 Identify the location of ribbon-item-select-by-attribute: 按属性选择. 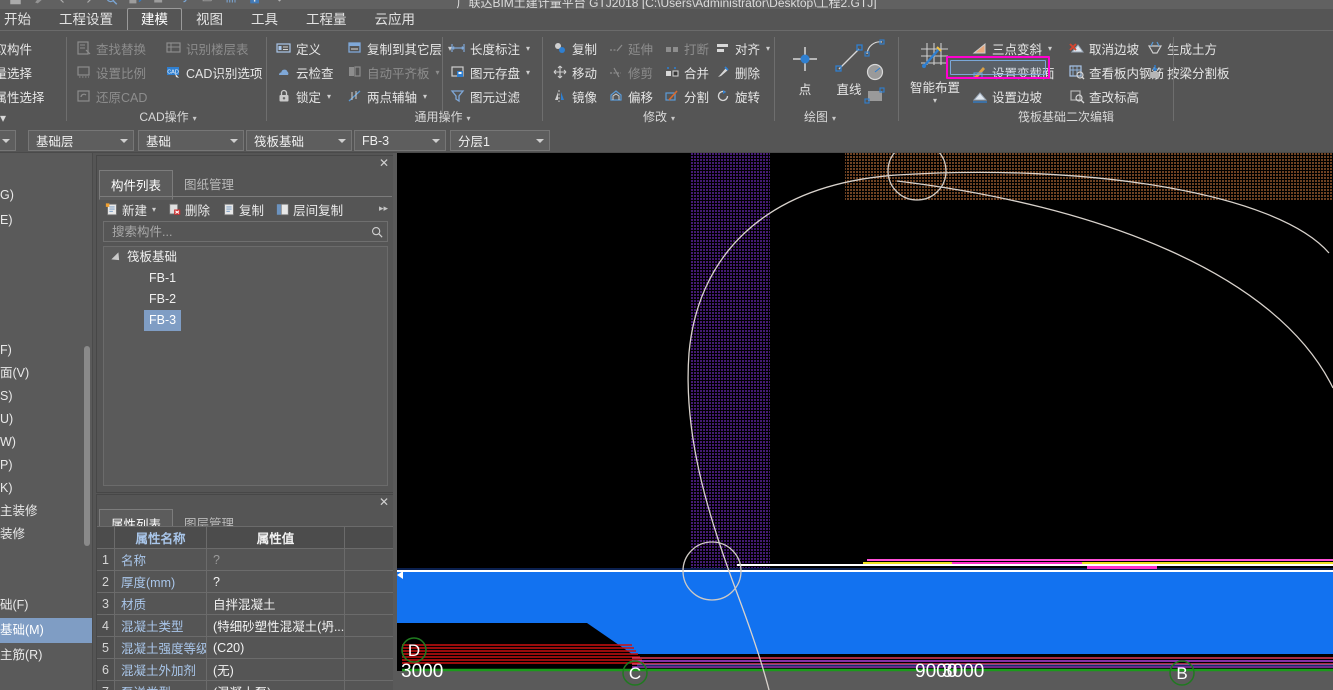
(23, 96).